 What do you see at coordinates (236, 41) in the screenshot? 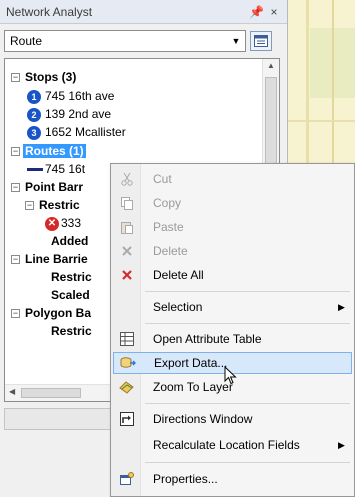
I see `chevron-down-icon: ▼` at bounding box center [236, 41].